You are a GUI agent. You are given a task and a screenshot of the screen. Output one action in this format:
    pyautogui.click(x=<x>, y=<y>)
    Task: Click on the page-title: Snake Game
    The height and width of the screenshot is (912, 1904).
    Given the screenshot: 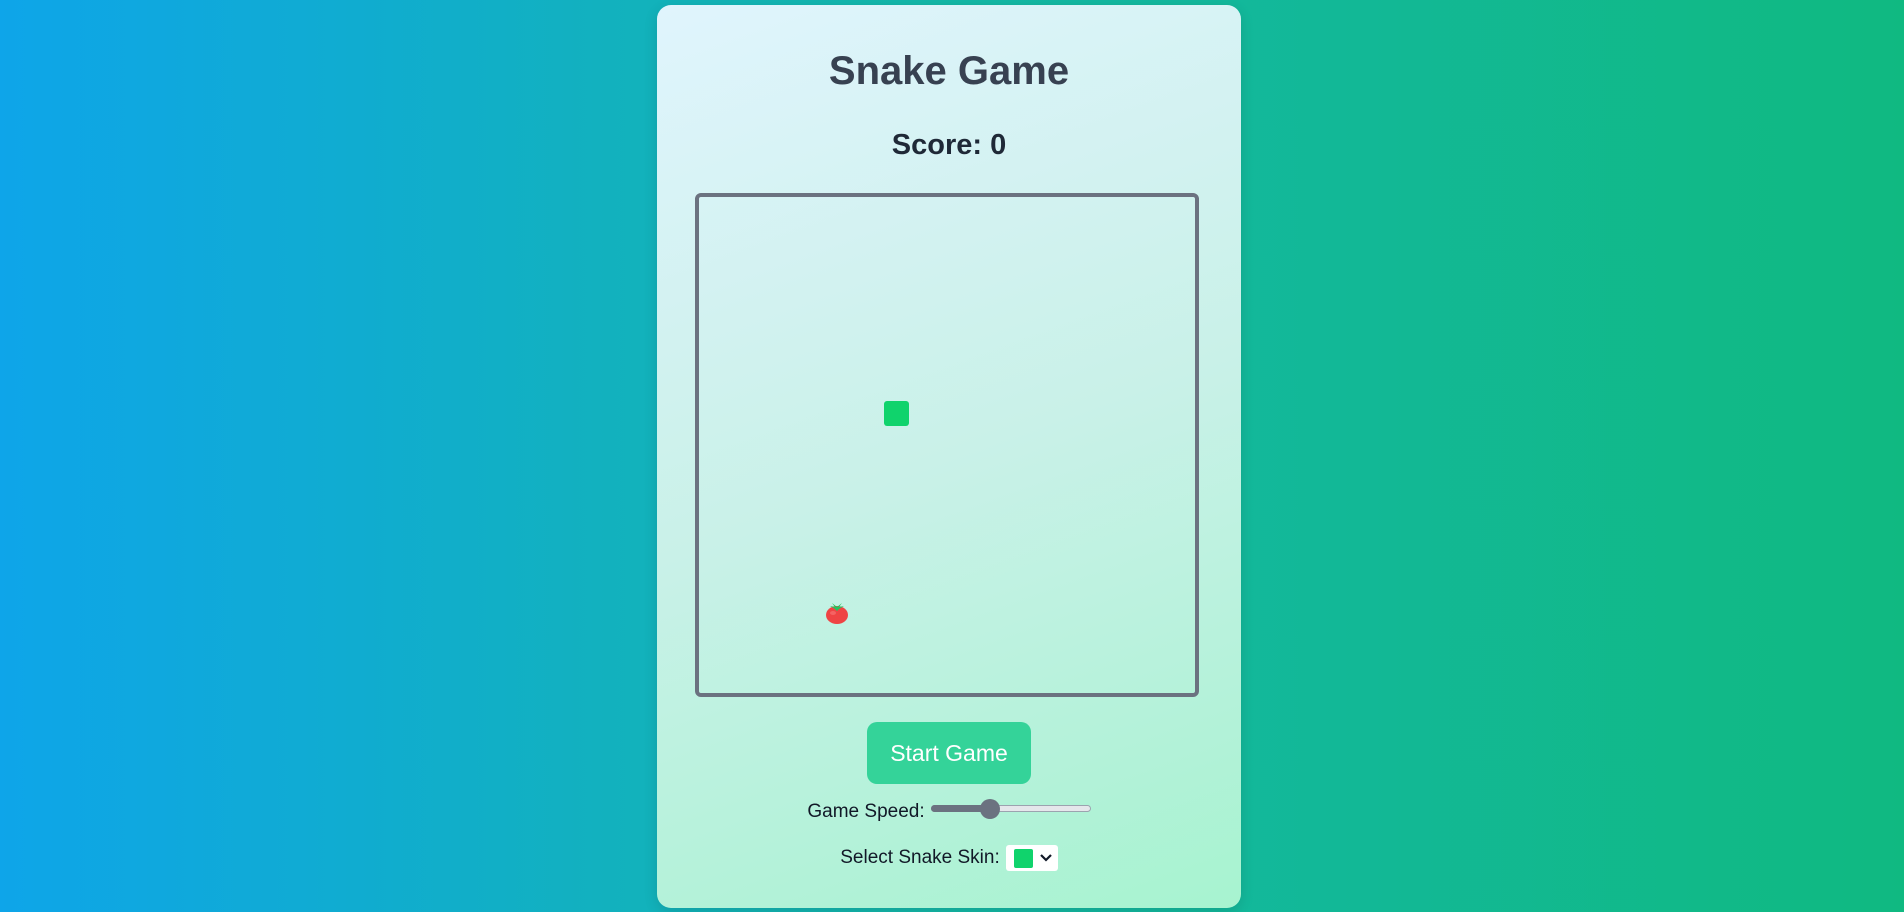 What is the action you would take?
    pyautogui.click(x=949, y=71)
    